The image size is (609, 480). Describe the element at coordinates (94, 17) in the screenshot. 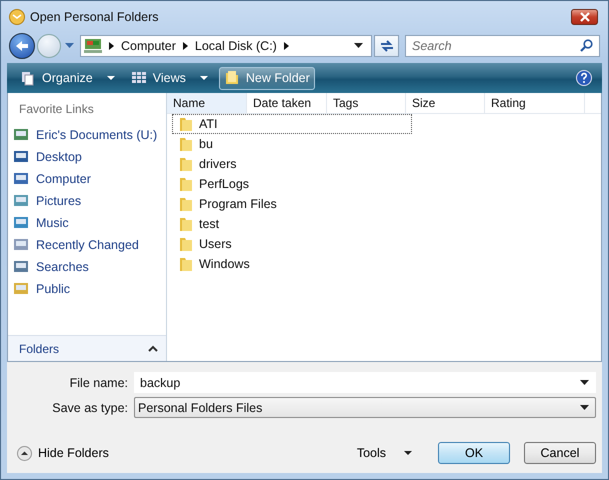

I see `window-title: Open Personal Folders` at that location.